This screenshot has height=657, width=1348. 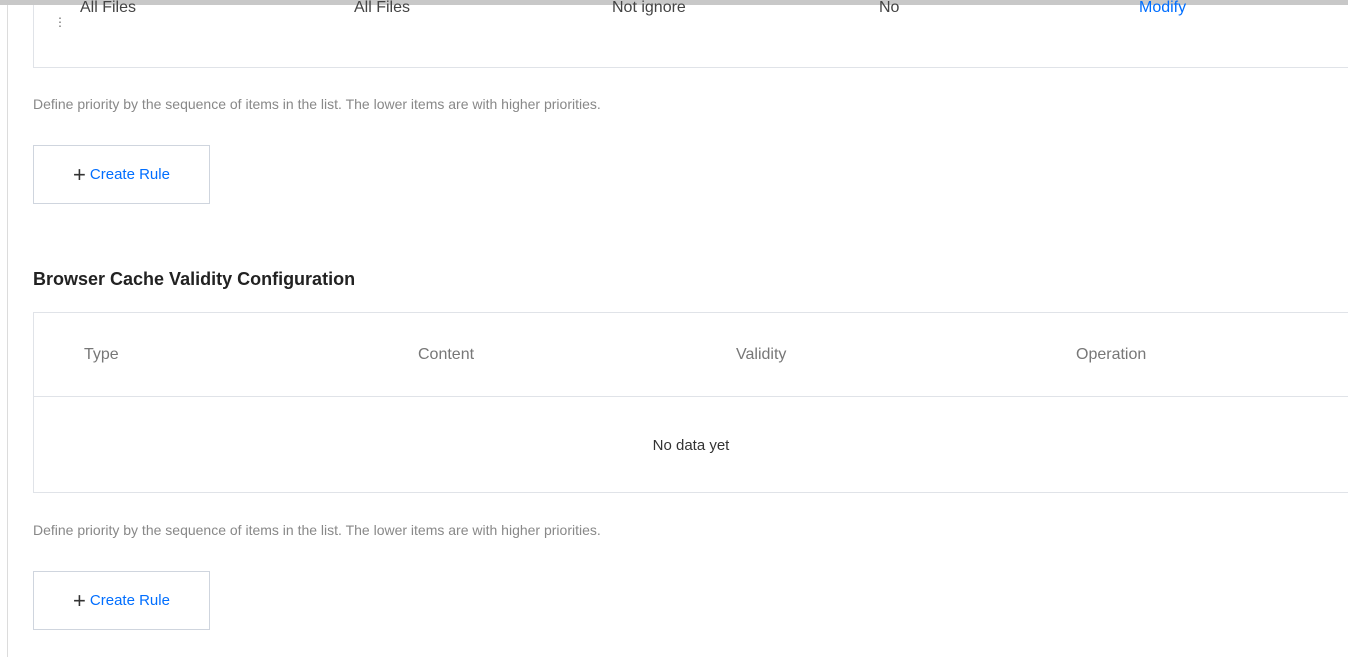 What do you see at coordinates (382, 8) in the screenshot?
I see `rule-content-cell: All Files` at bounding box center [382, 8].